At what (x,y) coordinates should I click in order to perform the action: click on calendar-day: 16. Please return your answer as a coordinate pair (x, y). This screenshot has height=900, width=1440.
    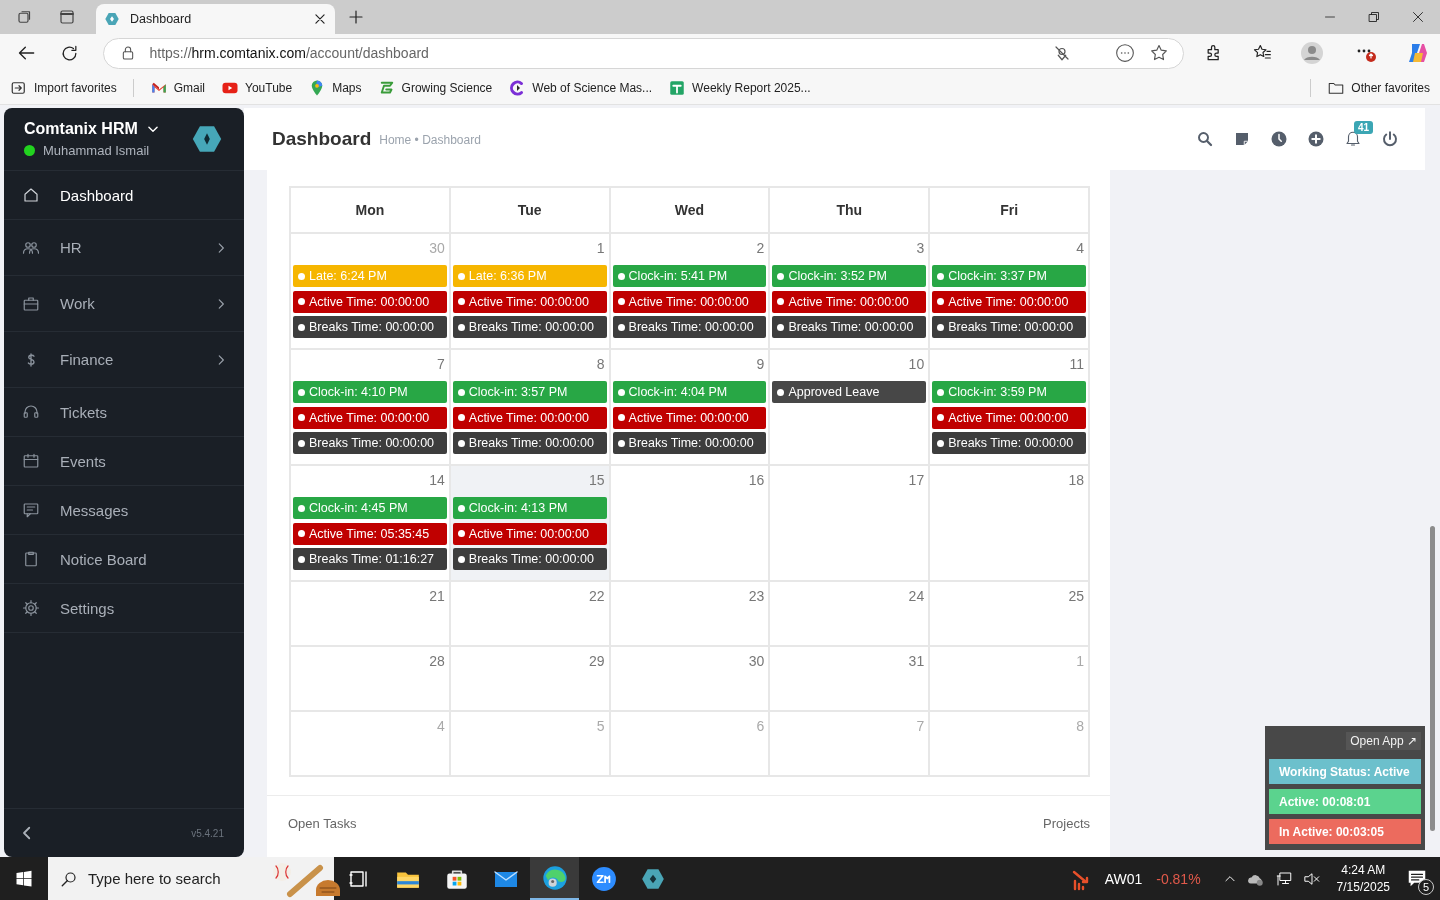
    Looking at the image, I should click on (689, 523).